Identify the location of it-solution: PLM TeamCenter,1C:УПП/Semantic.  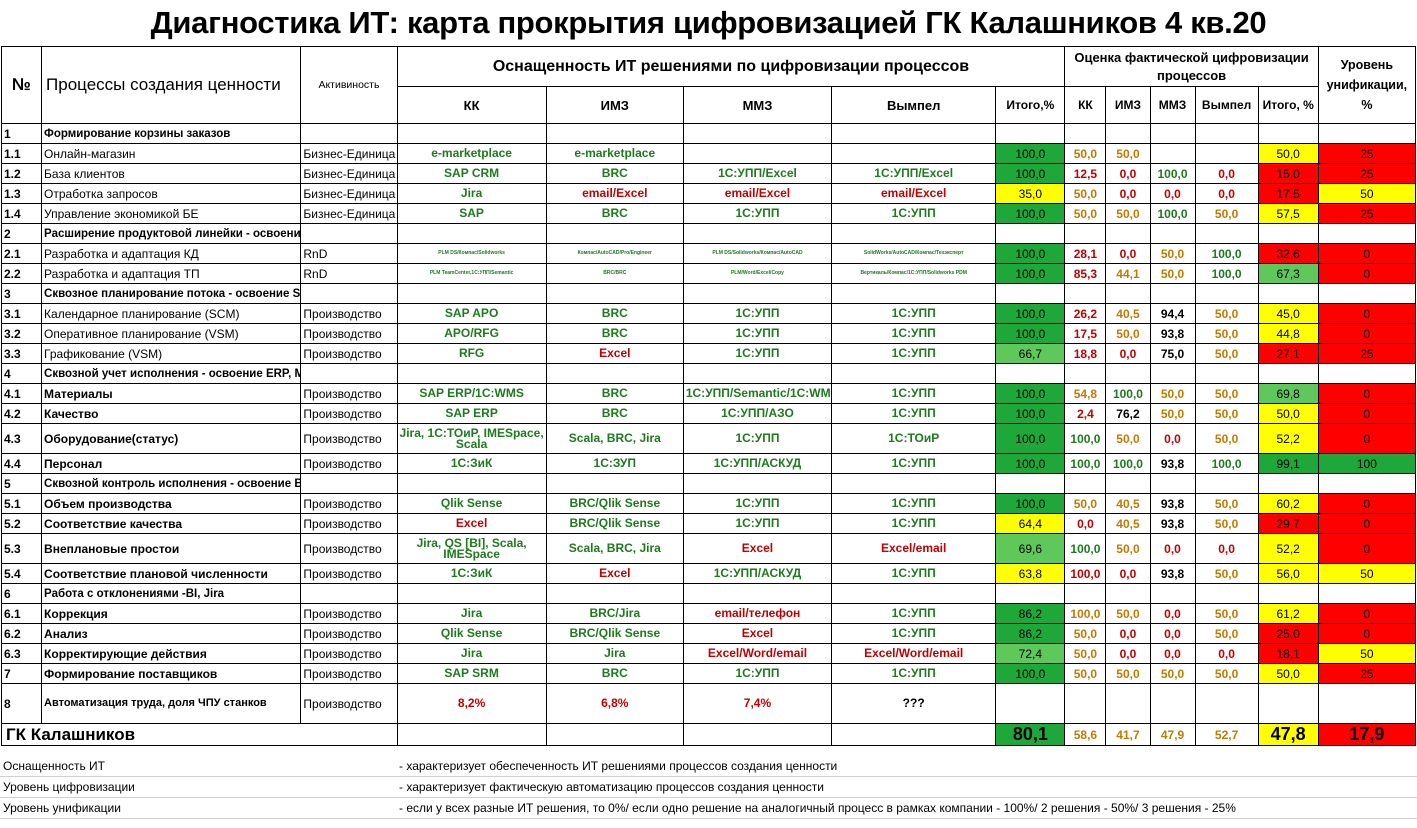
(471, 273).